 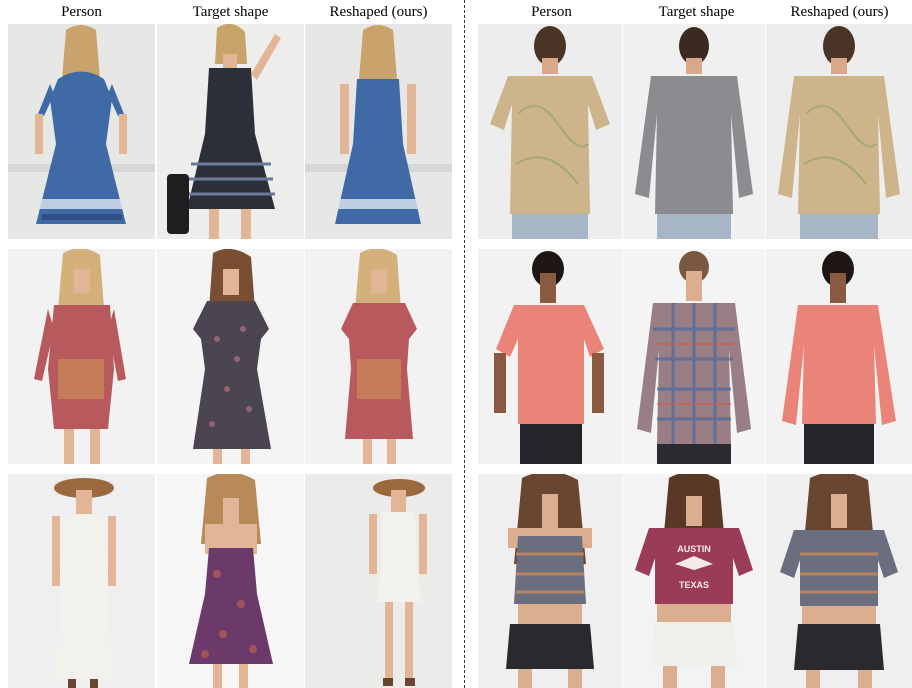 What do you see at coordinates (839, 581) in the screenshot?
I see `photo-reshaped-patterned-top` at bounding box center [839, 581].